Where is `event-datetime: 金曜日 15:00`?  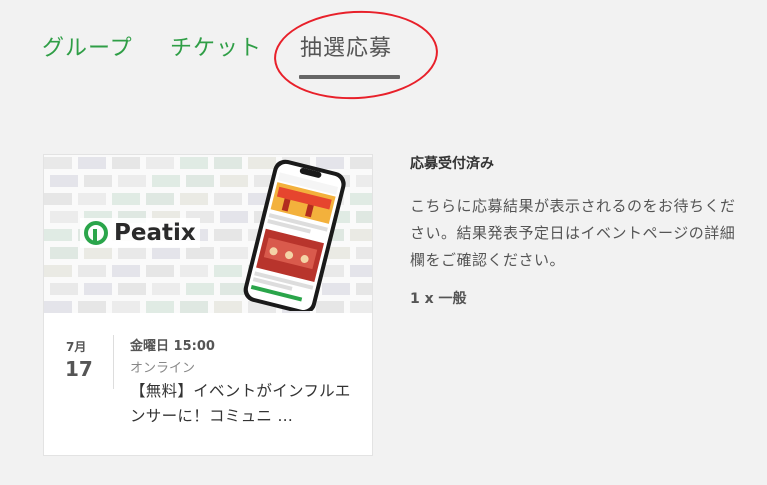
event-datetime: 金曜日 15:00 is located at coordinates (172, 346).